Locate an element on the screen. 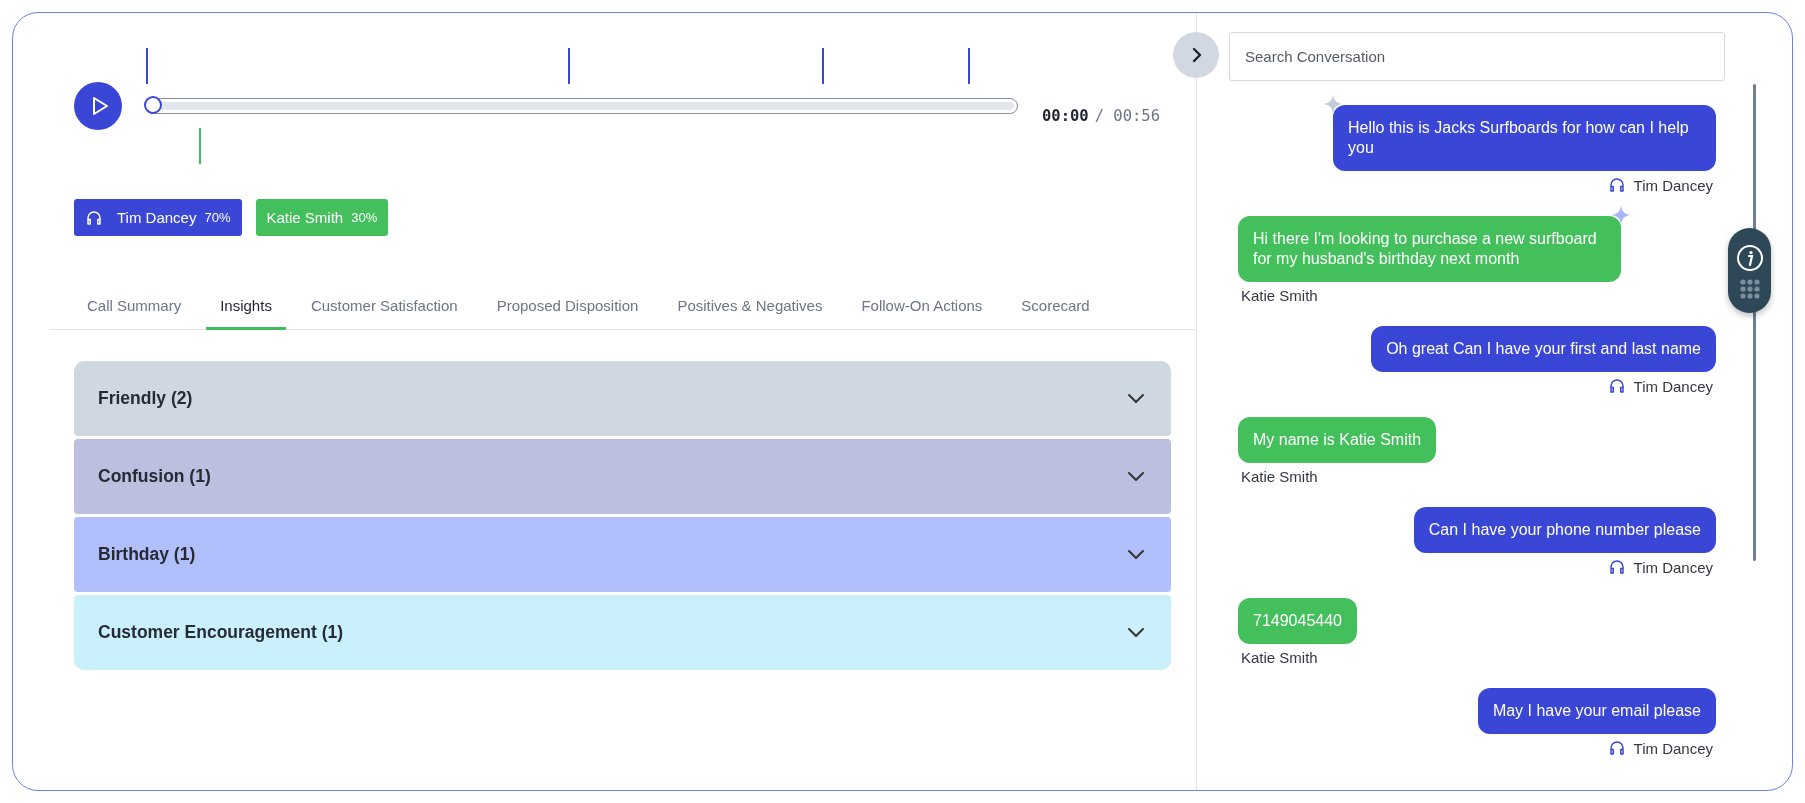 Image resolution: width=1805 pixels, height=803 pixels. dots-grid-icon is located at coordinates (1749, 288).